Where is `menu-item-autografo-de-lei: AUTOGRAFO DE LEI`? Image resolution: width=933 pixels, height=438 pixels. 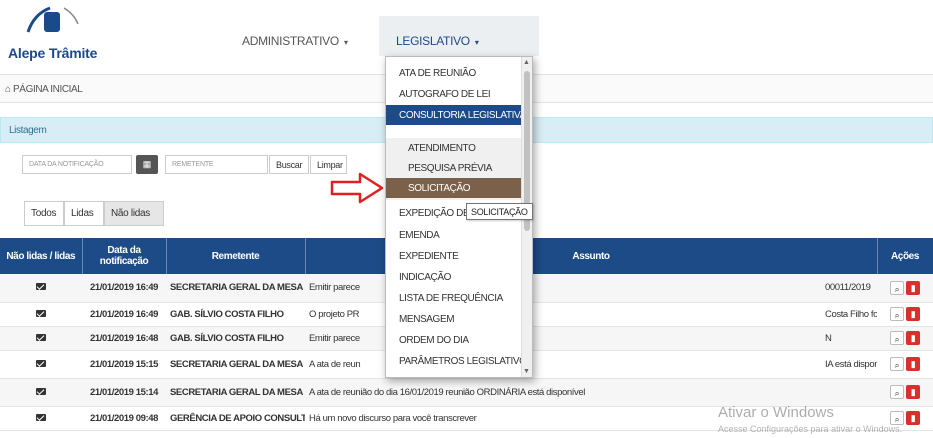 menu-item-autografo-de-lei: AUTOGRAFO DE LEI is located at coordinates (454, 94).